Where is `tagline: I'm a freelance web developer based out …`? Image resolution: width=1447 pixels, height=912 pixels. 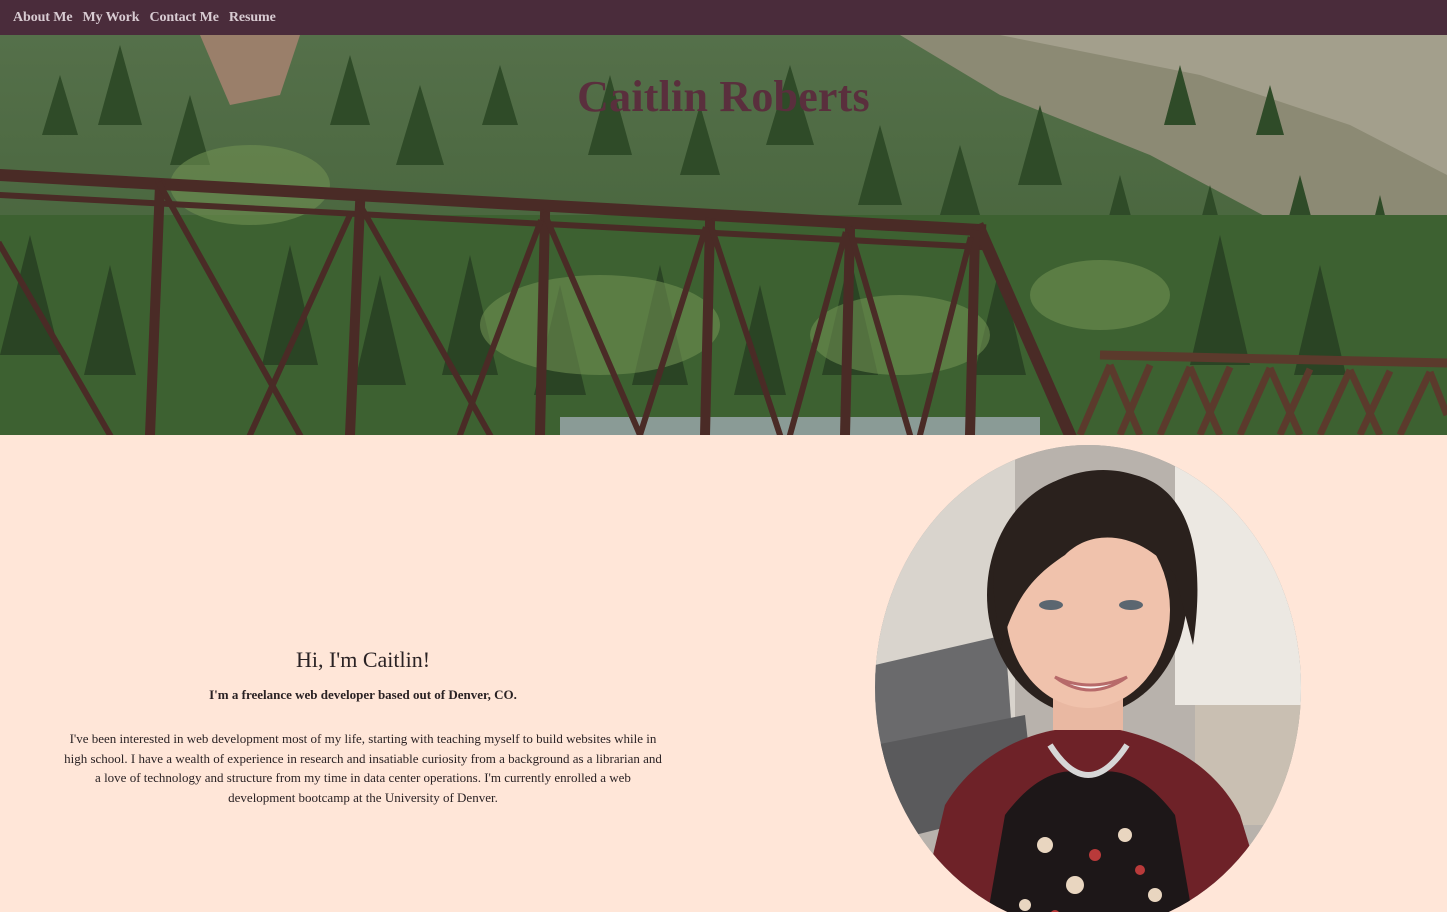
tagline: I'm a freelance web developer based out … is located at coordinates (363, 694).